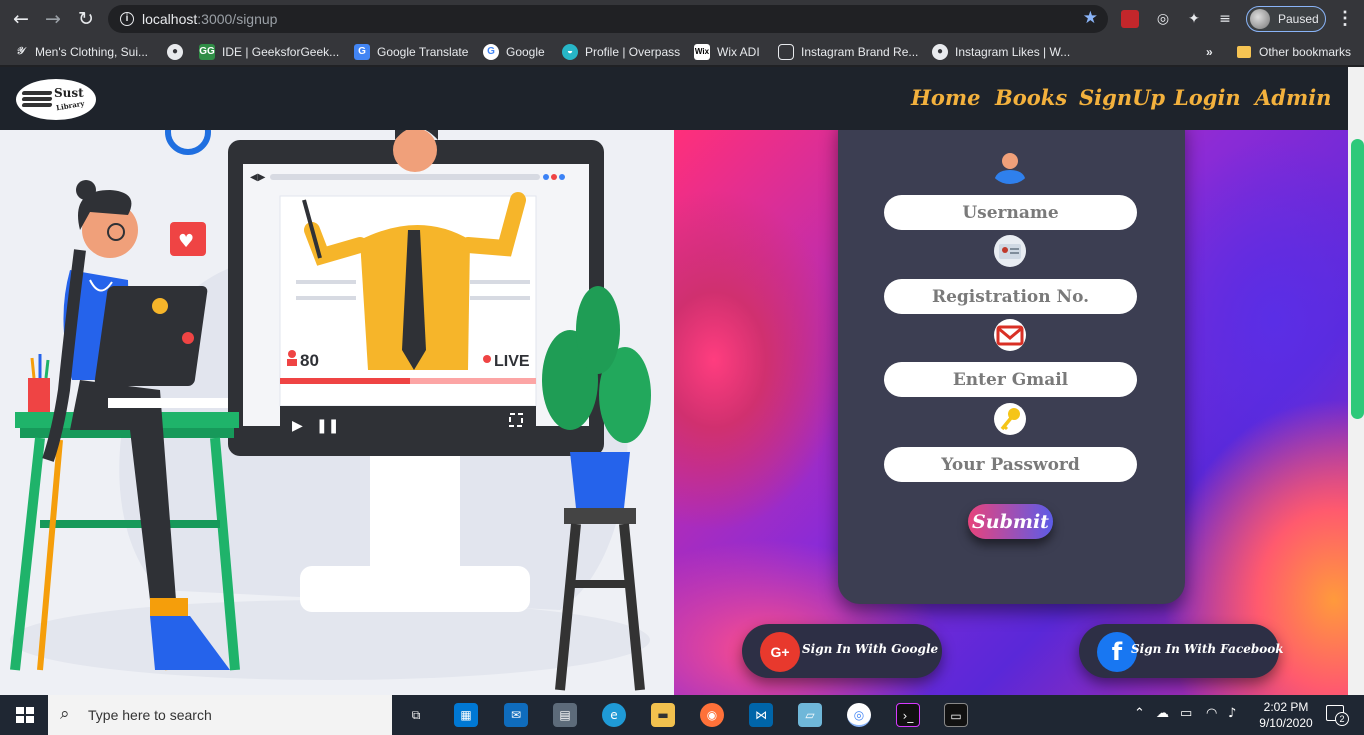  I want to click on play-icon: ▶, so click(297, 426).